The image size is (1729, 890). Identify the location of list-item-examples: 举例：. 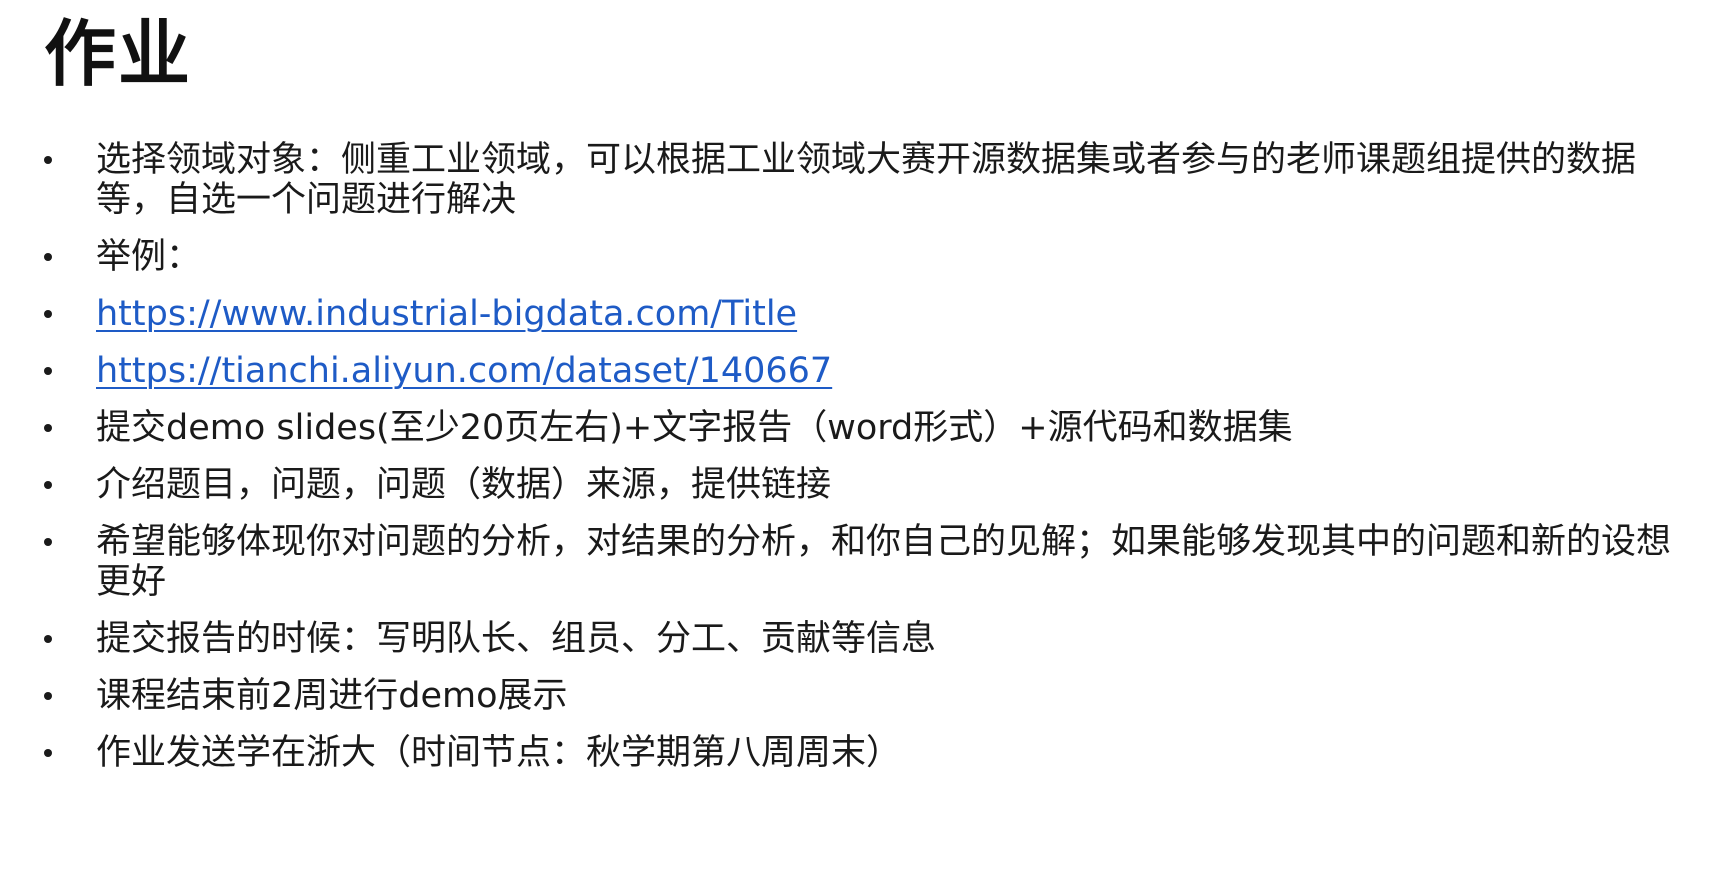
(865, 257).